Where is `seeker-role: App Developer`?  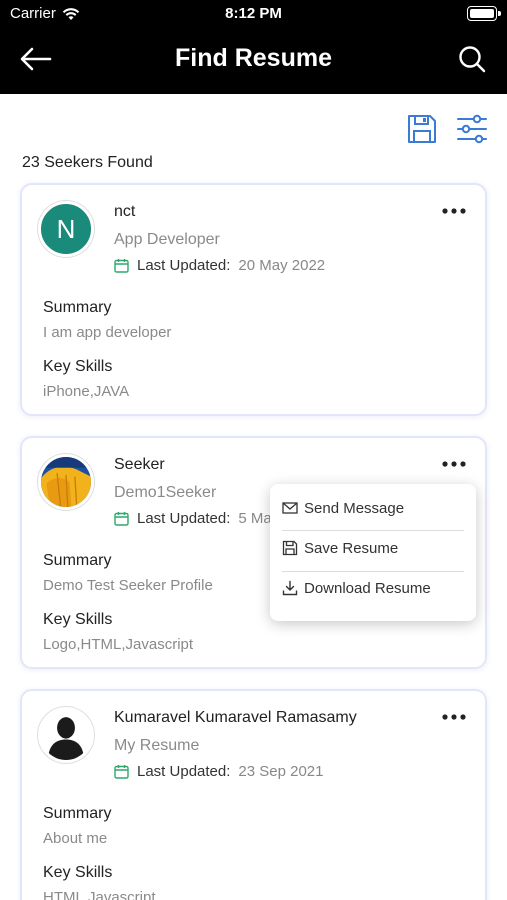 seeker-role: App Developer is located at coordinates (167, 239).